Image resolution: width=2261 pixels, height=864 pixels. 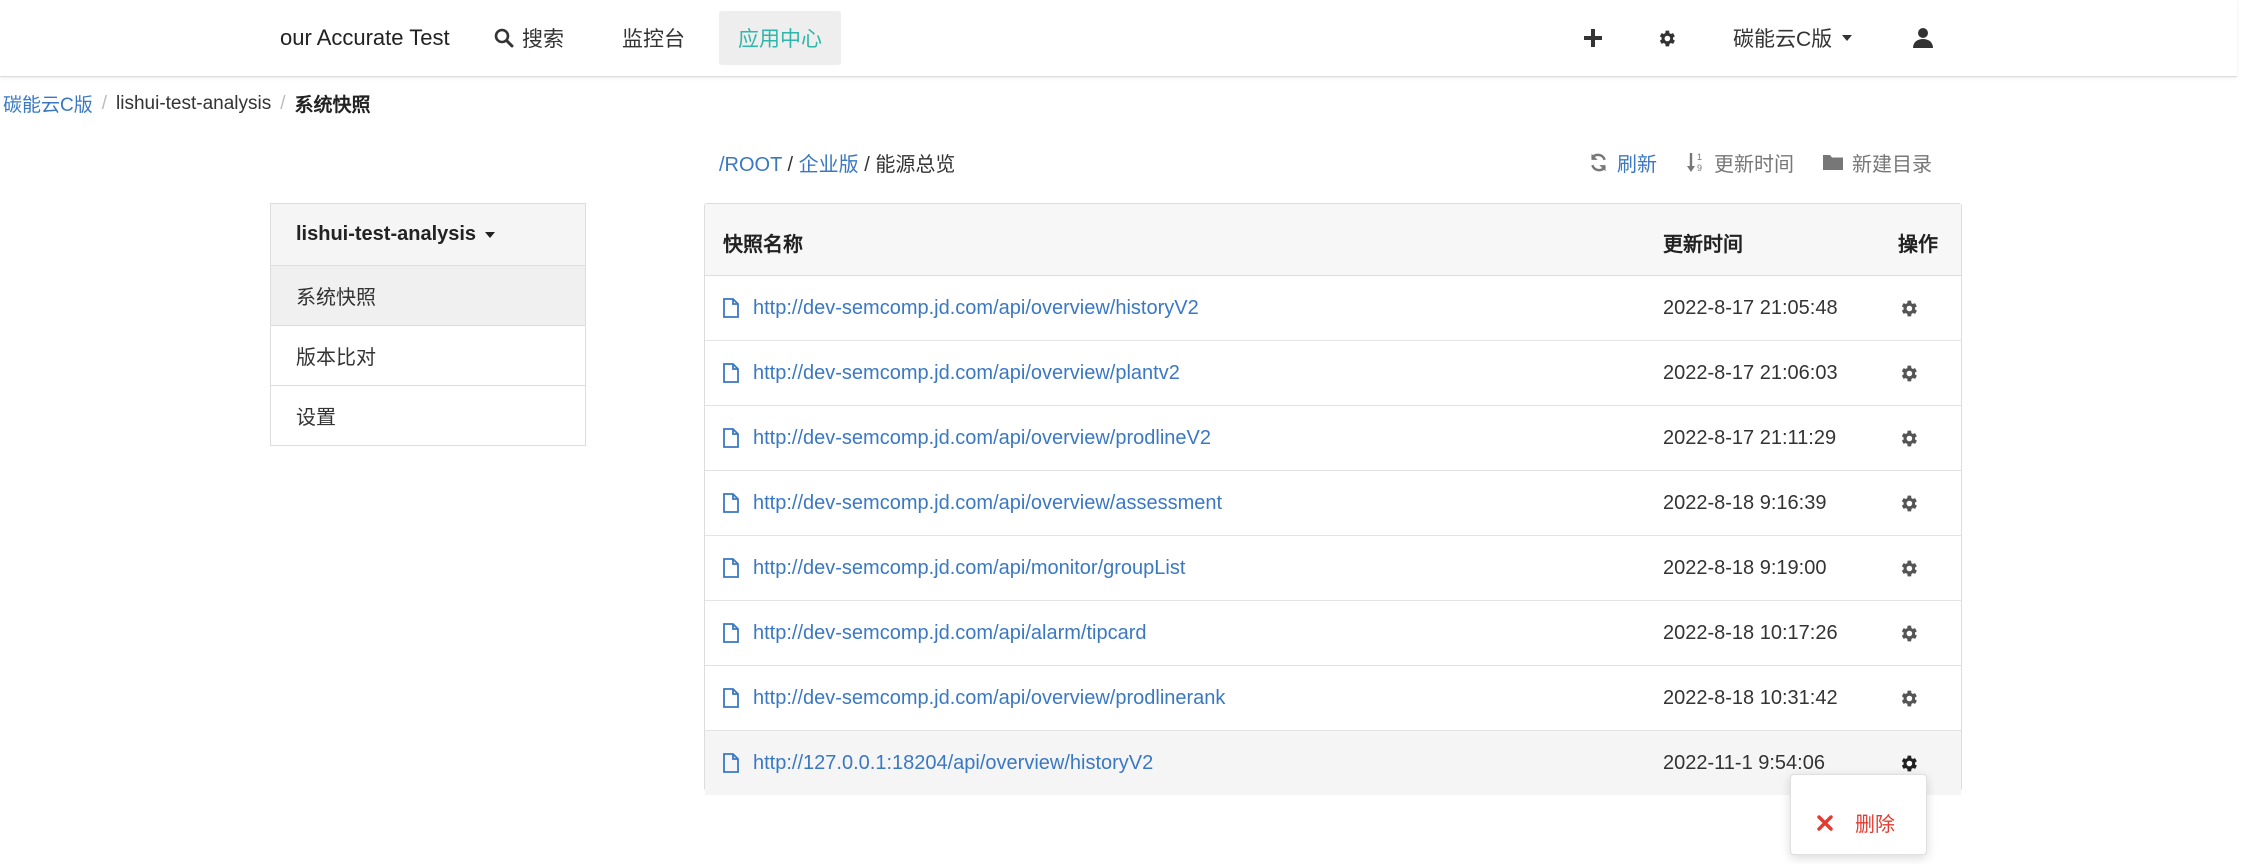 I want to click on project-dropdown: lishui-test-analysis, so click(x=428, y=235).